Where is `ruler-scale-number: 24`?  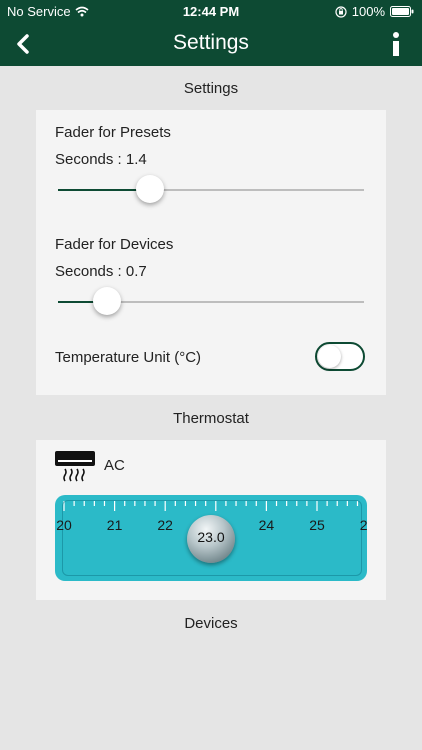
ruler-scale-number: 24 is located at coordinates (266, 525).